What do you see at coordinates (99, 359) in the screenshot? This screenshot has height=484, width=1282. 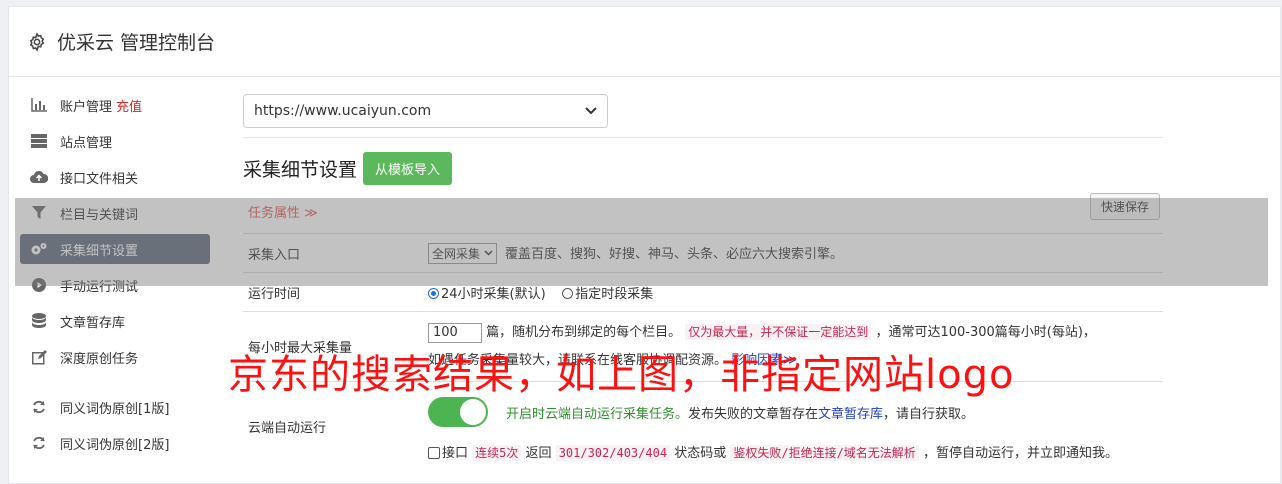 I see `sidebar-item-label: 深度原创任务` at bounding box center [99, 359].